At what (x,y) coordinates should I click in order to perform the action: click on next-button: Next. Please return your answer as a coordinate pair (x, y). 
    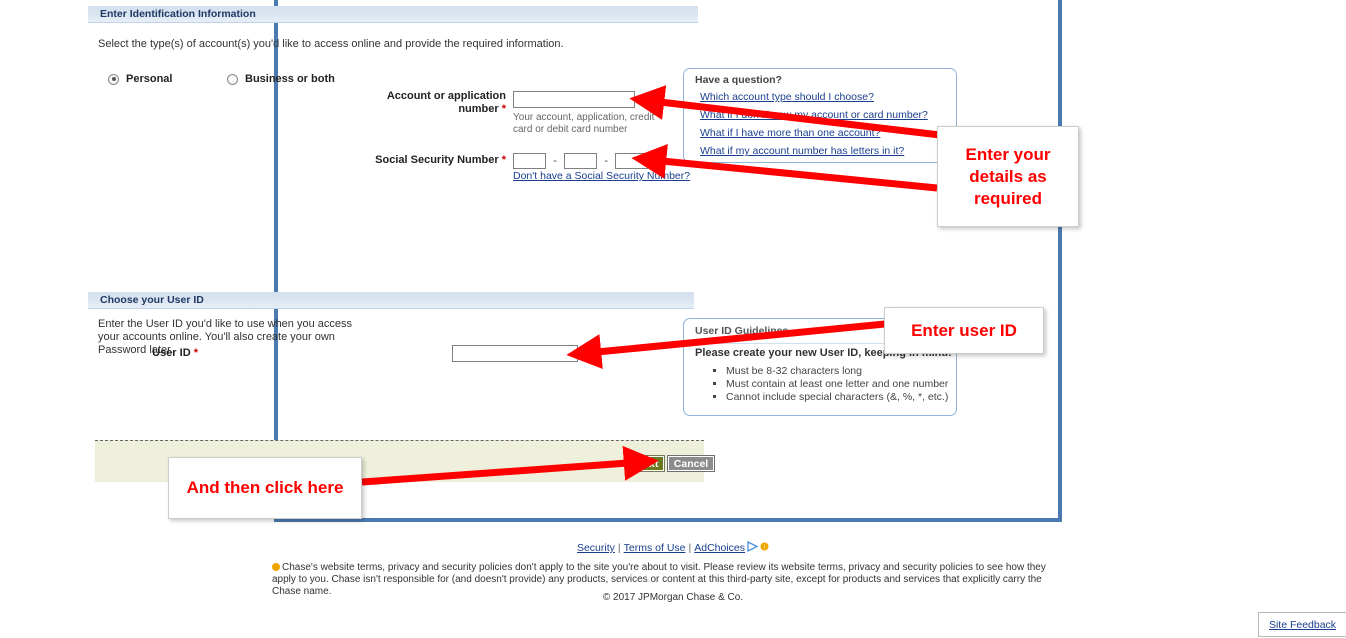
    Looking at the image, I should click on (647, 463).